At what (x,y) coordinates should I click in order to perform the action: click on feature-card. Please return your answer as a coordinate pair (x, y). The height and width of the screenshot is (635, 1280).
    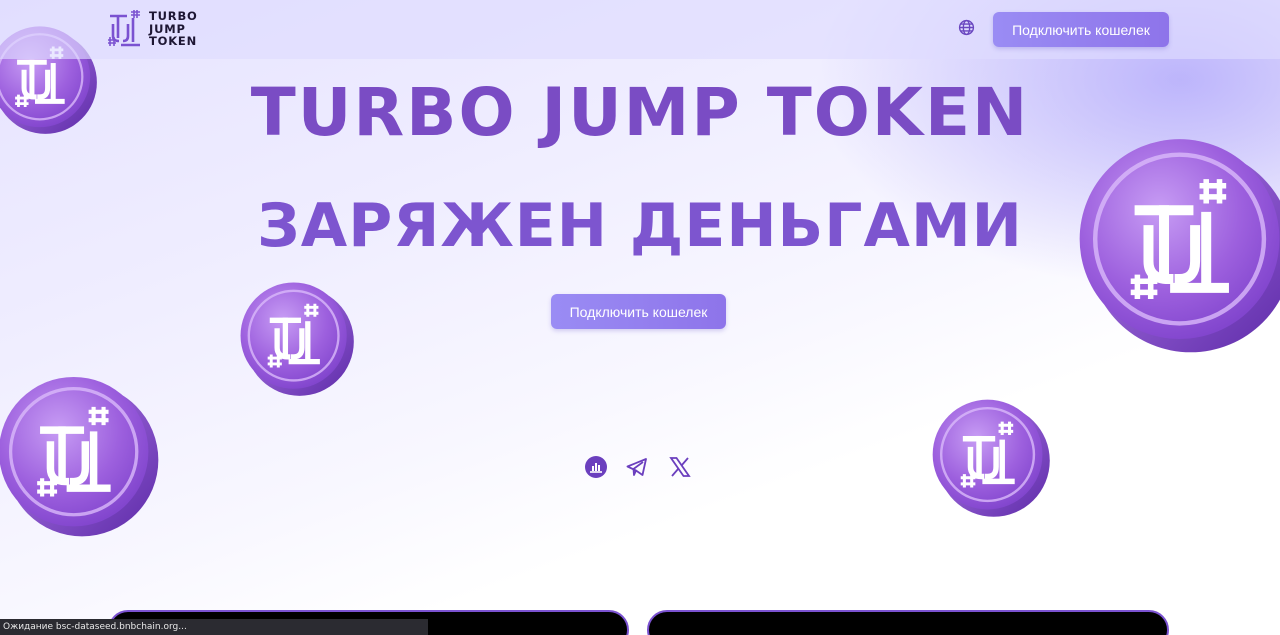
    Looking at the image, I should click on (908, 622).